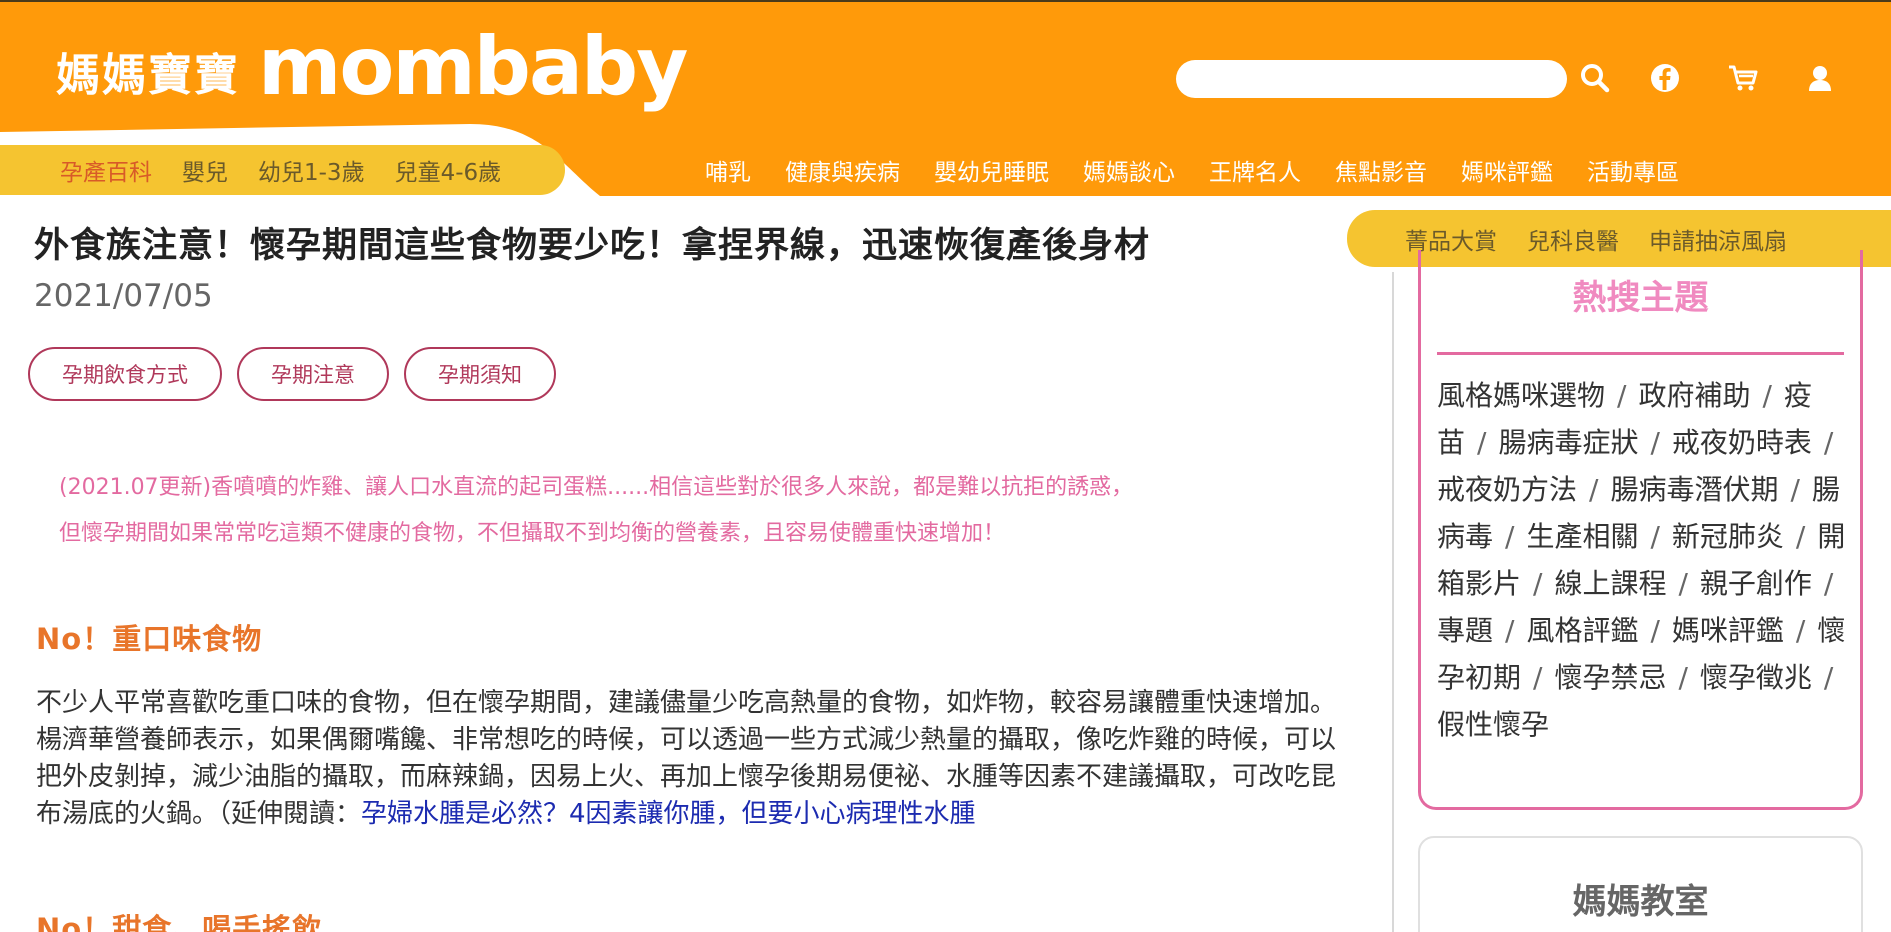 This screenshot has width=1891, height=932. What do you see at coordinates (179, 922) in the screenshot?
I see `section-heading-sweets: No！甜食、喝手搖飲` at bounding box center [179, 922].